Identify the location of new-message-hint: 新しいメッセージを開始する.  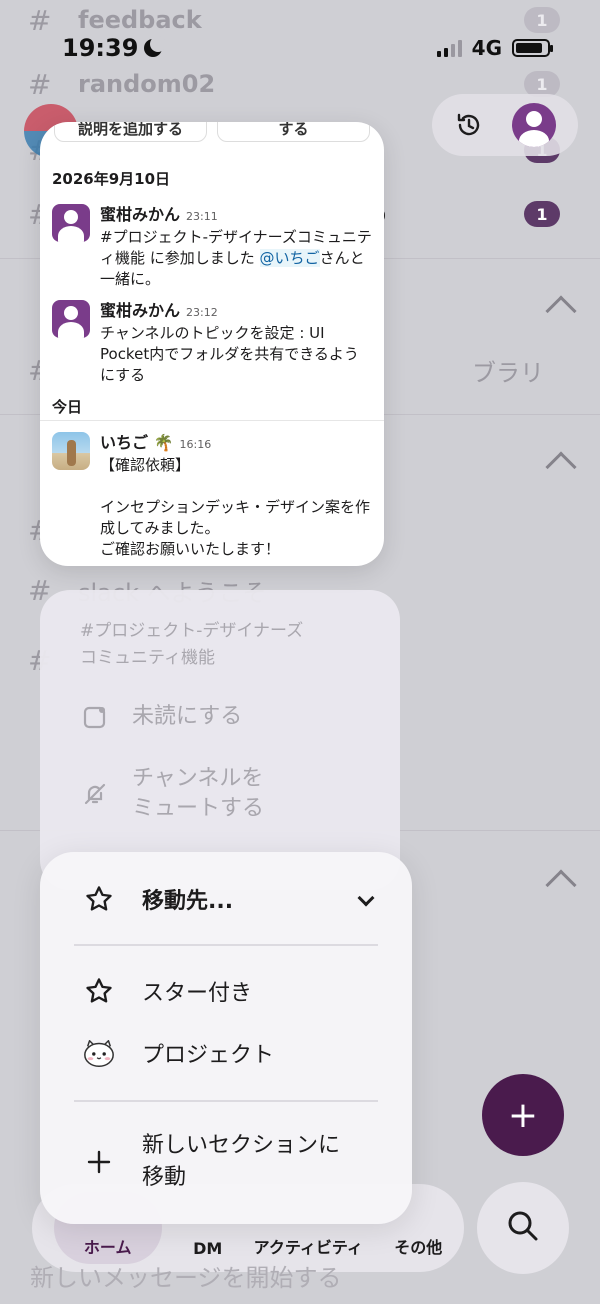
(186, 1278).